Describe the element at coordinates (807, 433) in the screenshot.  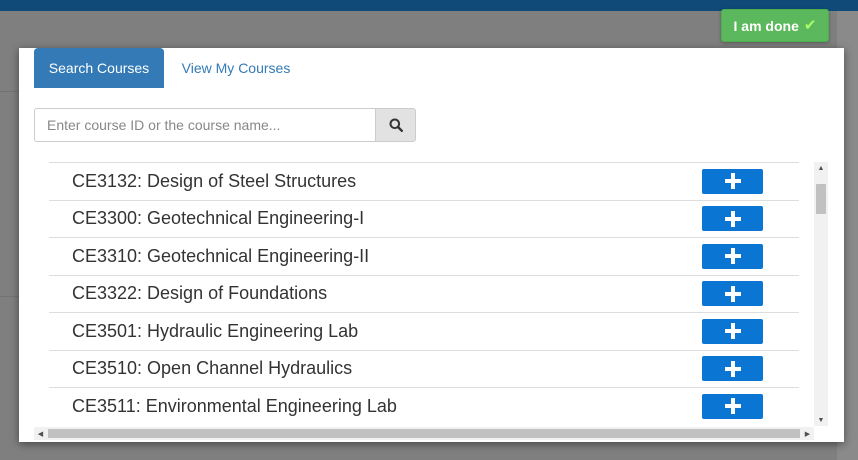
I see `scroll-right-arrow-icon: ▶` at that location.